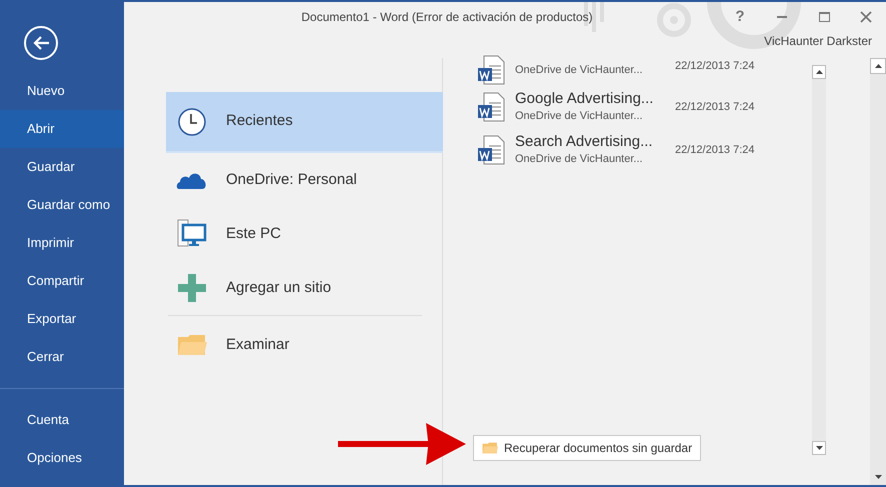 The width and height of the screenshot is (886, 487). I want to click on scroll-down-button, so click(819, 448).